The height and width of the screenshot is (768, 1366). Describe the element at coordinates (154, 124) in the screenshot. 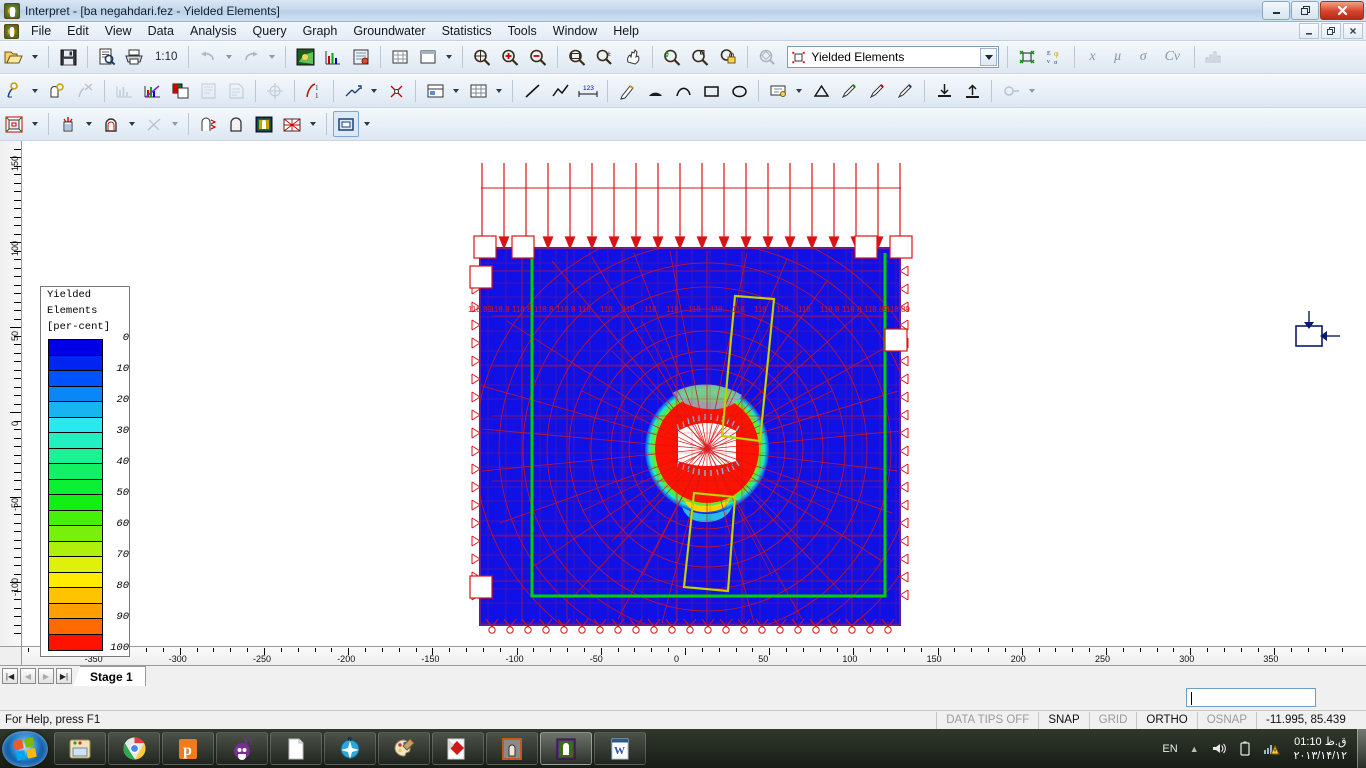

I see `joint-display-button` at that location.